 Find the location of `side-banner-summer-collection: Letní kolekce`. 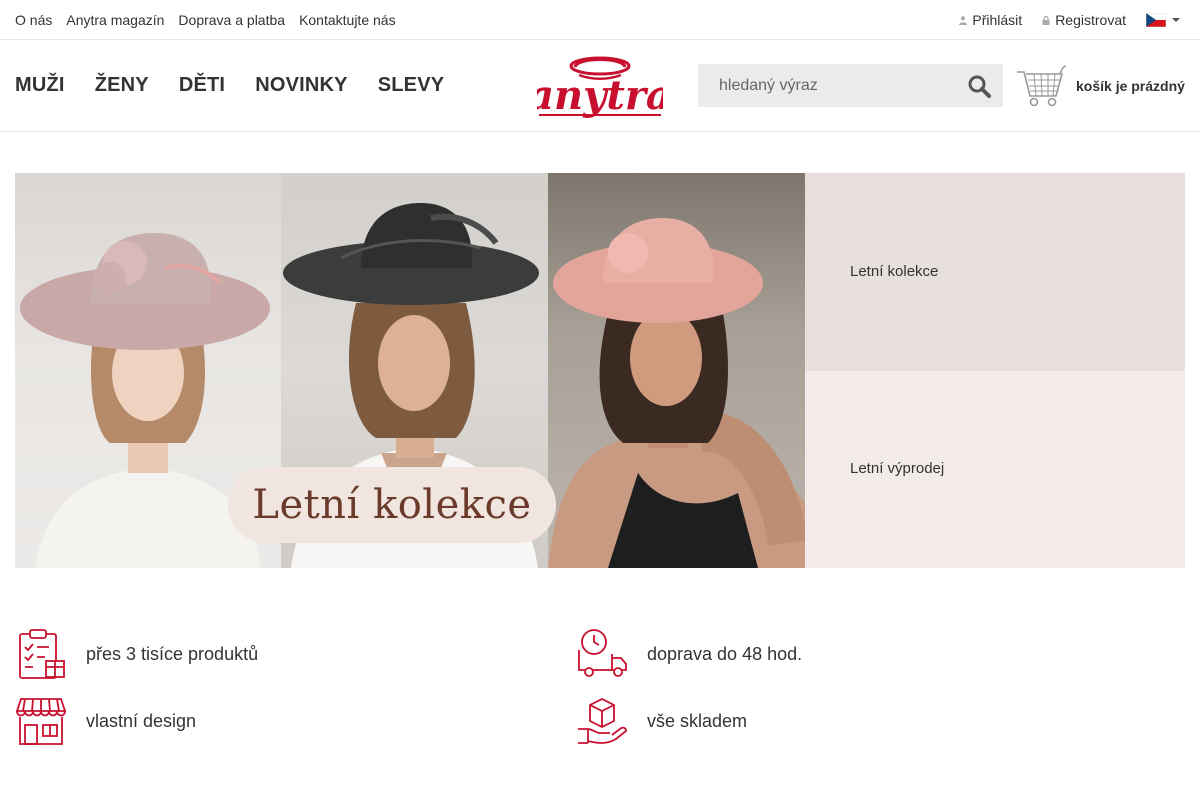

side-banner-summer-collection: Letní kolekce is located at coordinates (995, 272).